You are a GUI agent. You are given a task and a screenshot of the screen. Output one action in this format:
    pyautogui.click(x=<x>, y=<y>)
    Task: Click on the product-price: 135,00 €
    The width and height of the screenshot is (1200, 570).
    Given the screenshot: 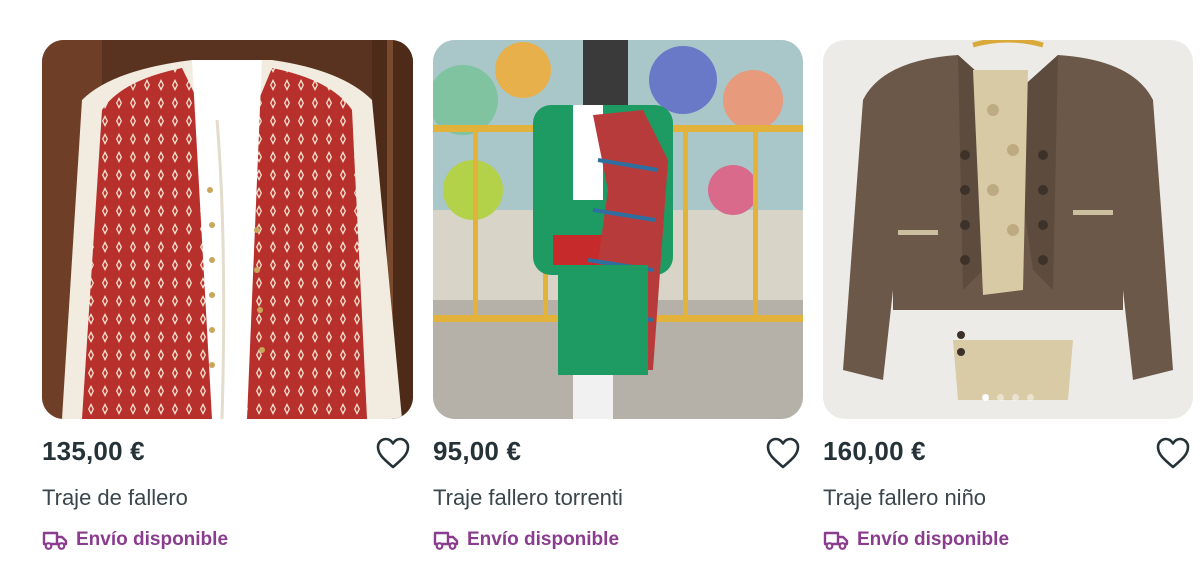 What is the action you would take?
    pyautogui.click(x=93, y=451)
    